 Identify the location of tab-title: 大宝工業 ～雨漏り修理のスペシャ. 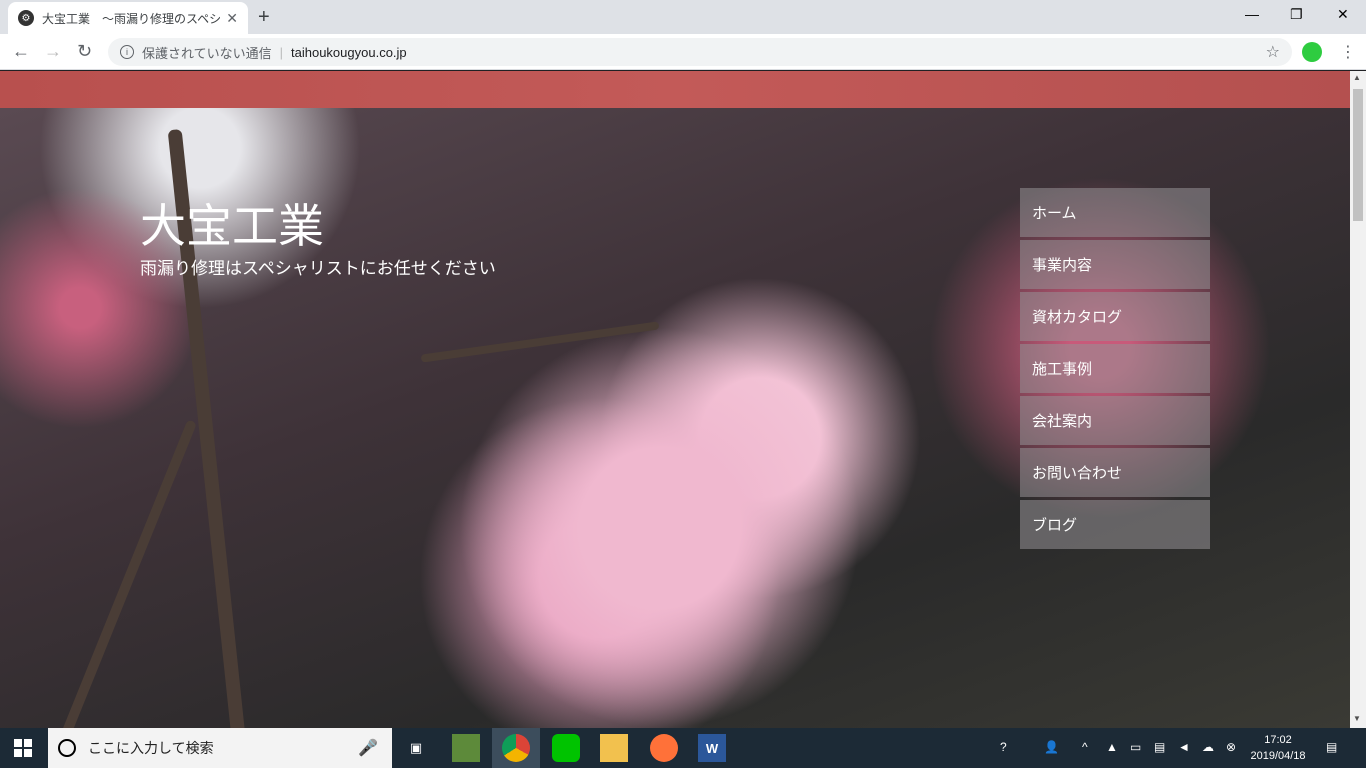
(131, 18).